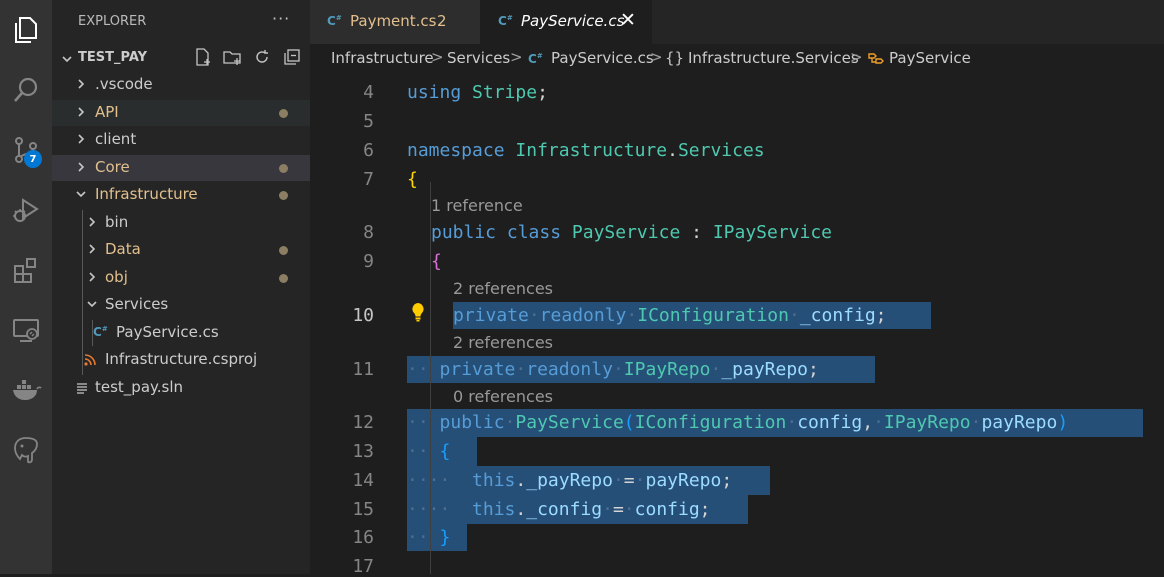 This screenshot has height=577, width=1164. Describe the element at coordinates (382, 58) in the screenshot. I see `breadcrumb-item: Infrastructure` at that location.